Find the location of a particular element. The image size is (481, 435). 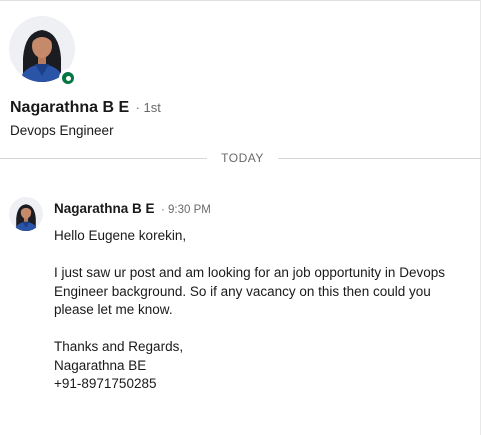

profile-headline: Devops Engineer is located at coordinates (62, 130).